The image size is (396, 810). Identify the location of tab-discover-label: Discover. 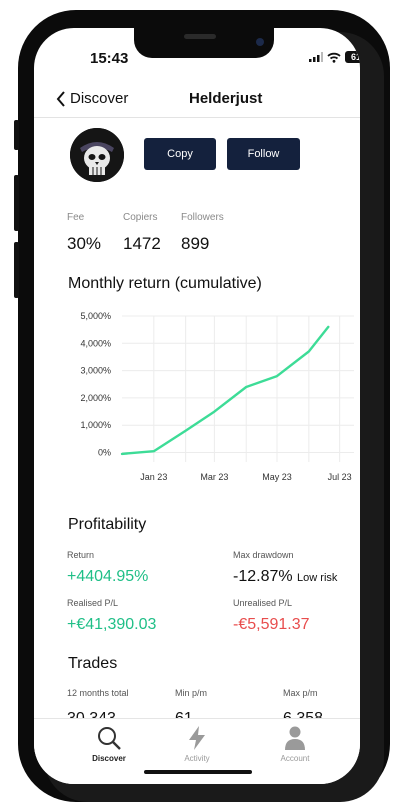
(109, 758).